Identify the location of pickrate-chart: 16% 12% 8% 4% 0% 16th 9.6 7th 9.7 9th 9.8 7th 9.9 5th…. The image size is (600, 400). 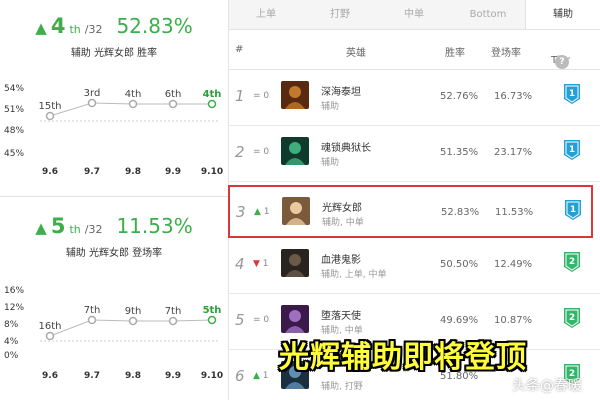
(114, 336).